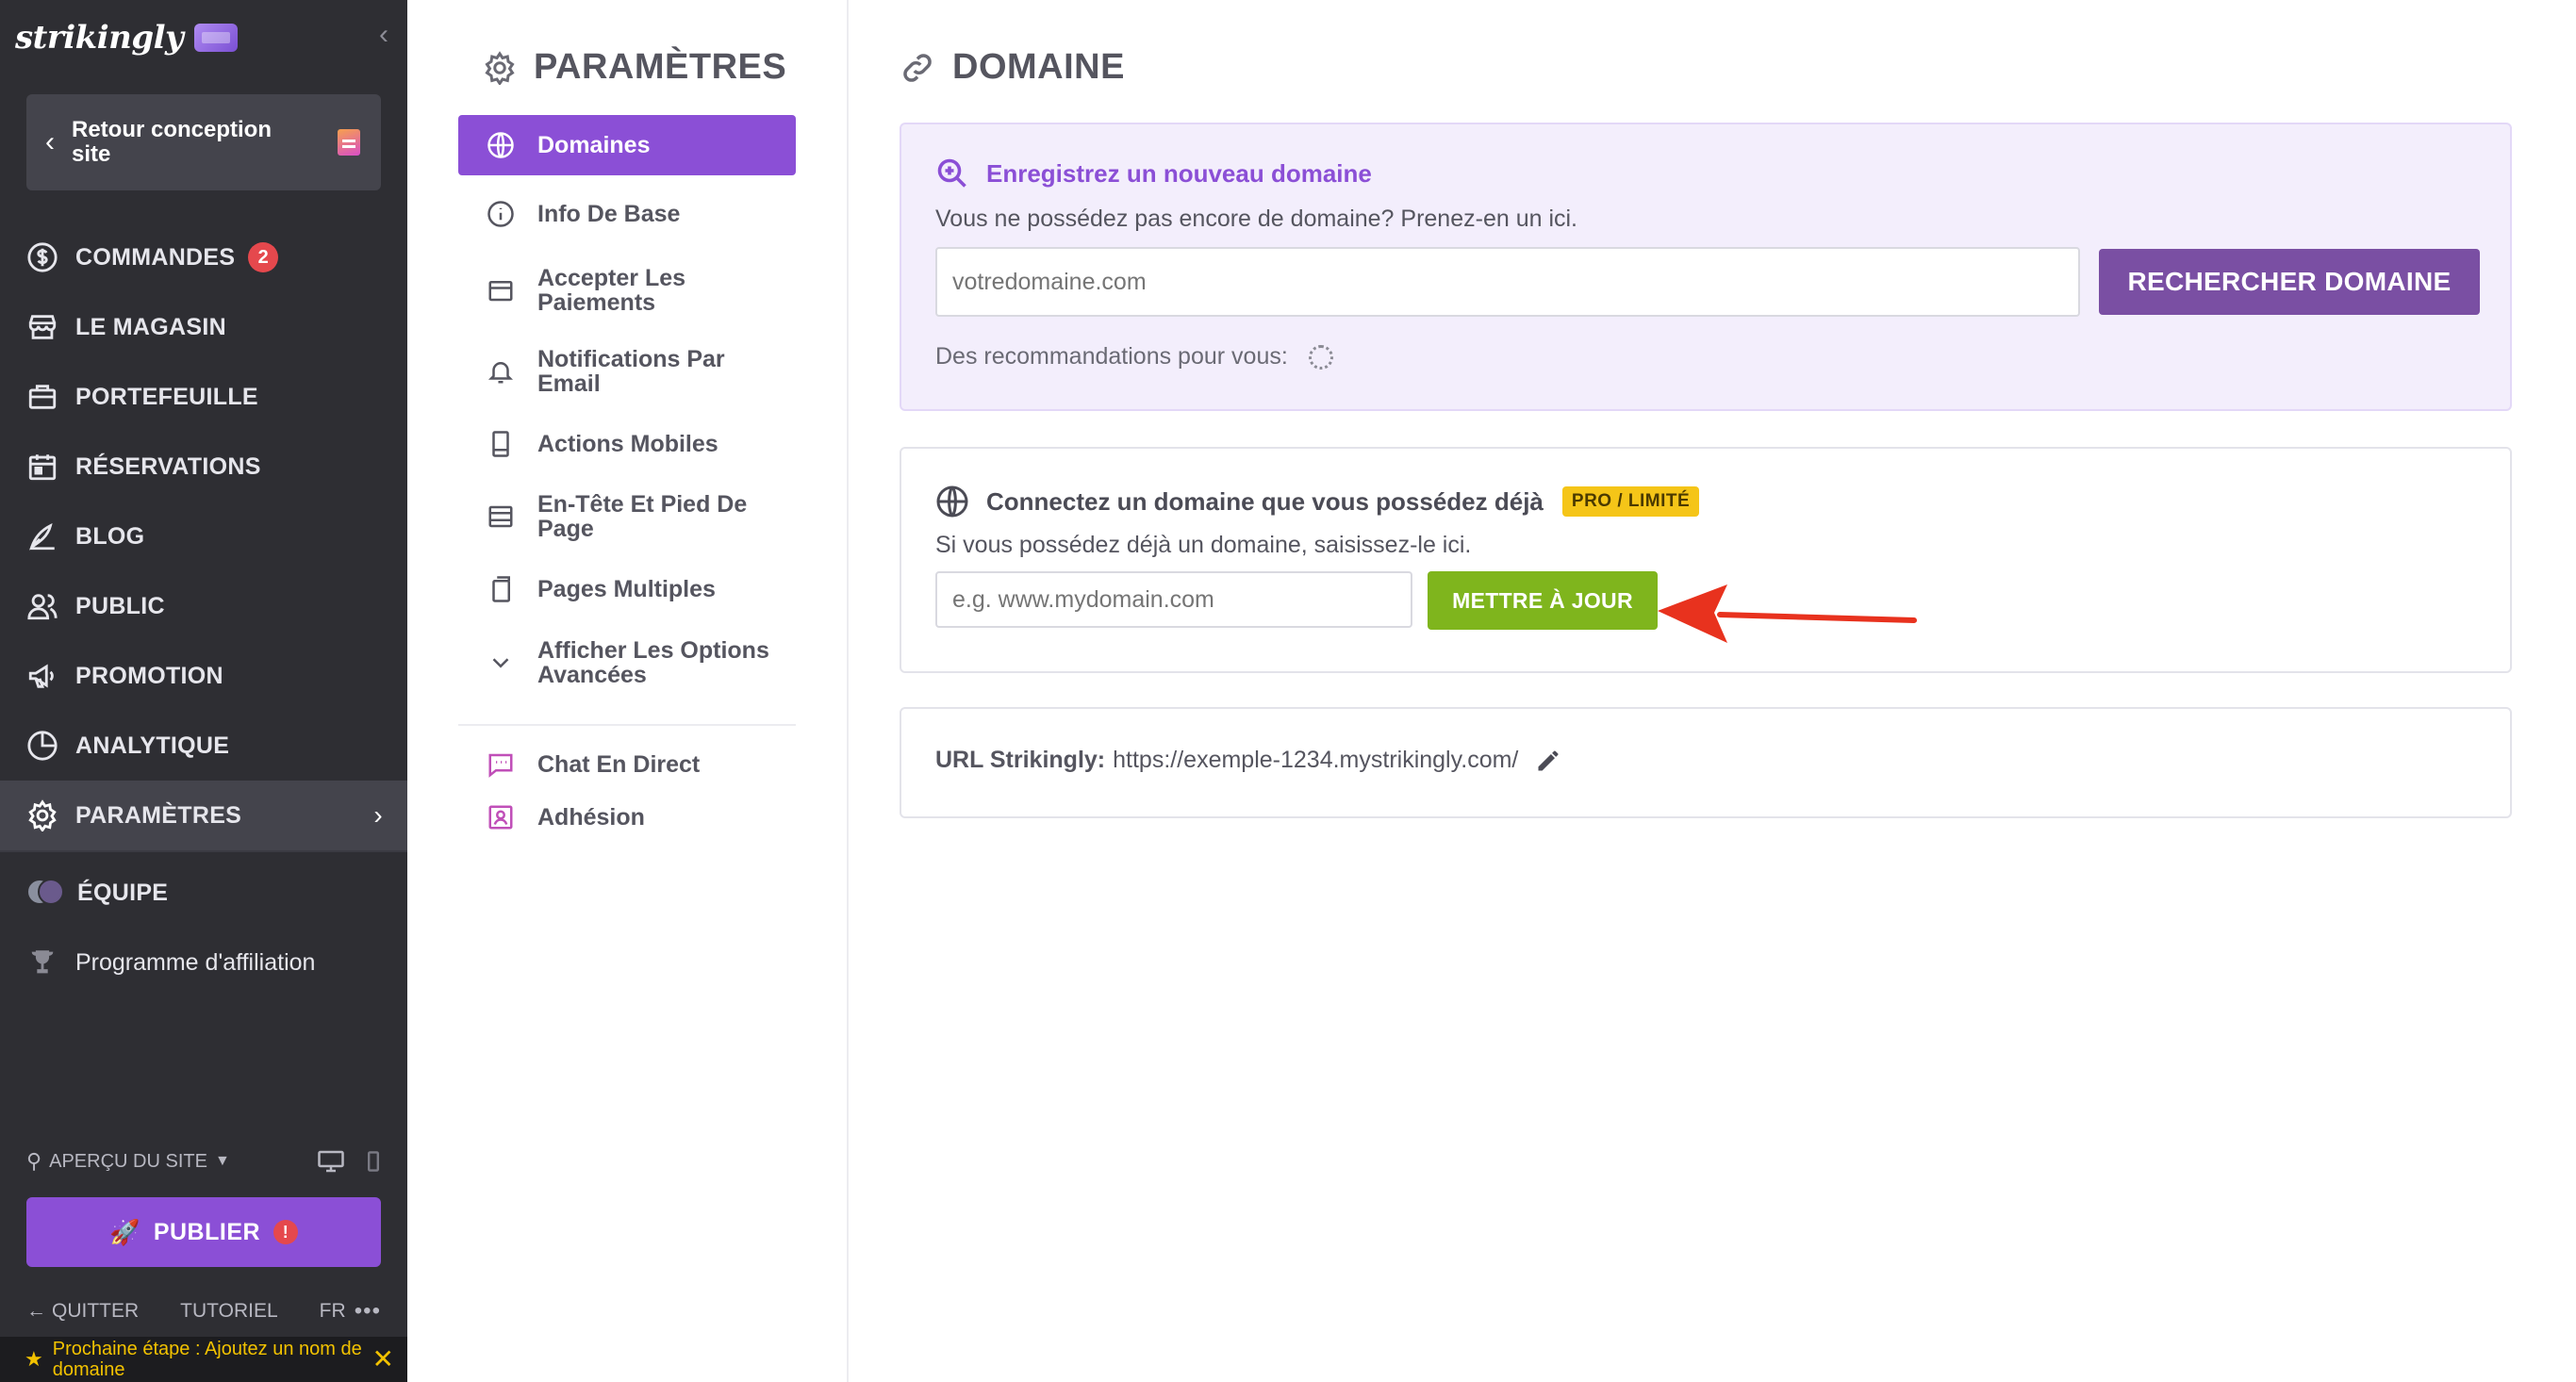  Describe the element at coordinates (263, 257) in the screenshot. I see `orders-count-badge: 2` at that location.